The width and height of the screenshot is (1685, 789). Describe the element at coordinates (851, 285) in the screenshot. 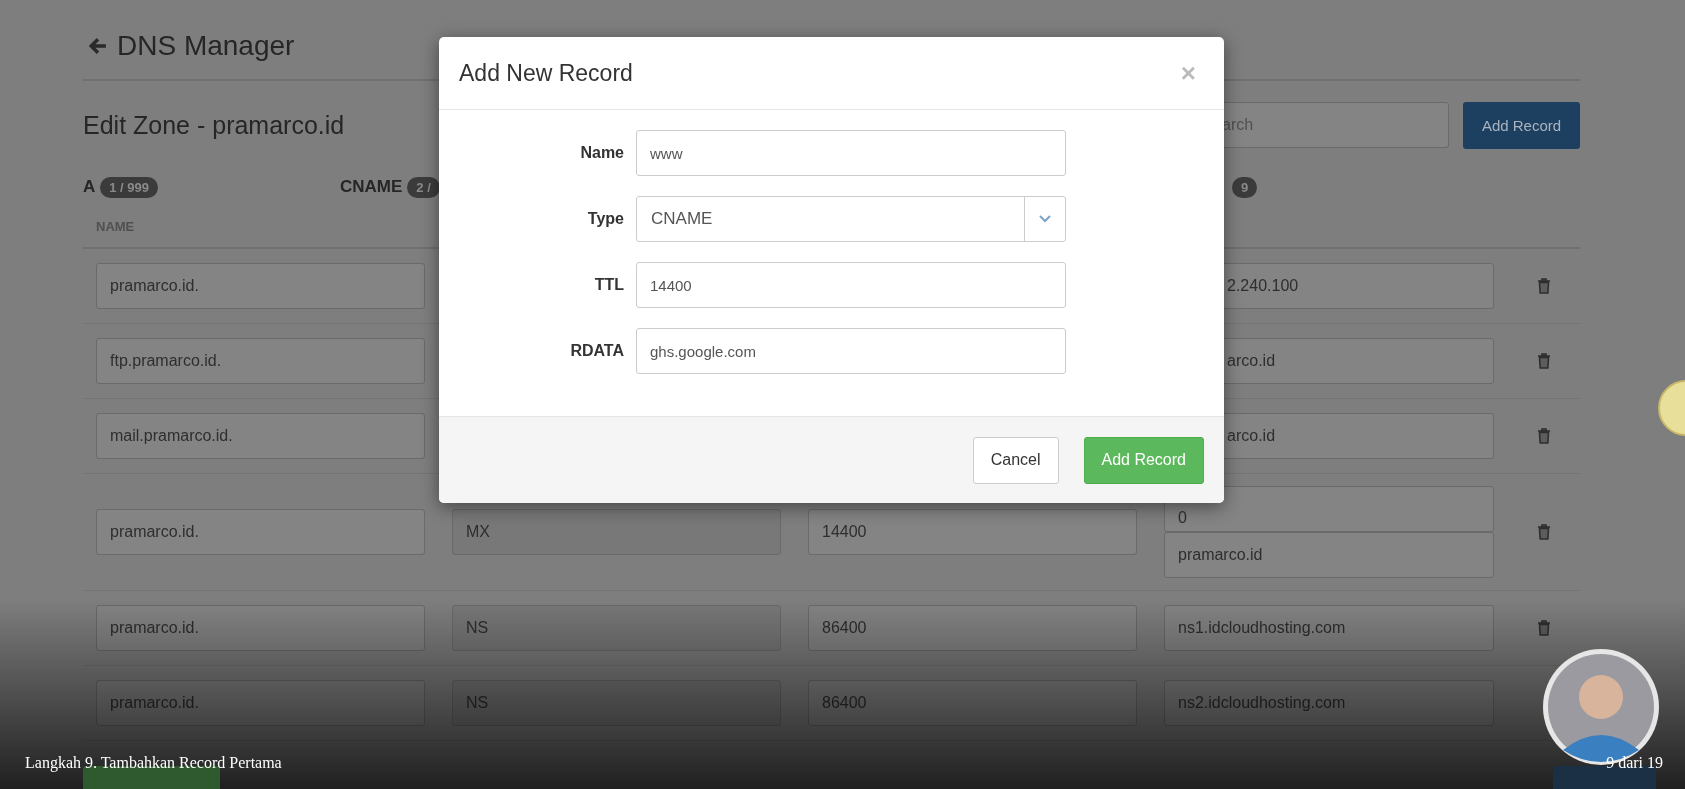

I see `input-field: 14400` at that location.